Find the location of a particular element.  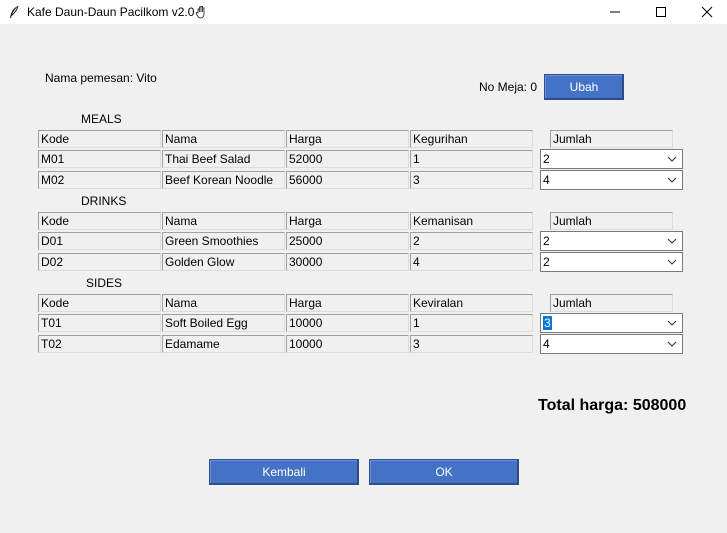

minimize-button is located at coordinates (615, 12).